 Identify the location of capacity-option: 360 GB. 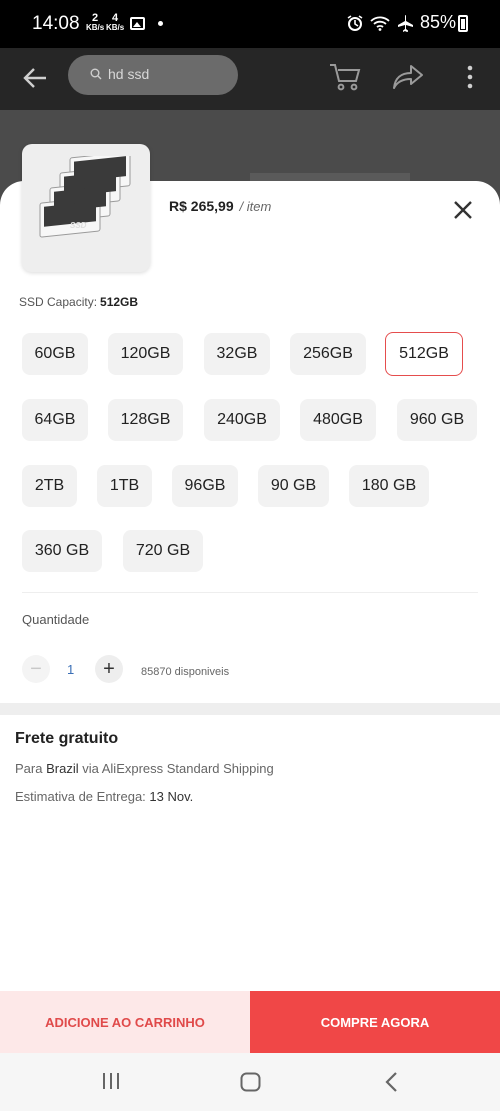
(62, 551).